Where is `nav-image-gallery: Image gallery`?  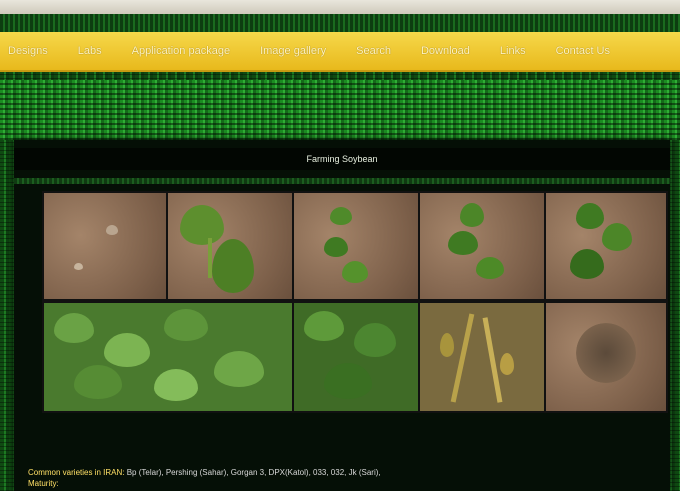 nav-image-gallery: Image gallery is located at coordinates (293, 51).